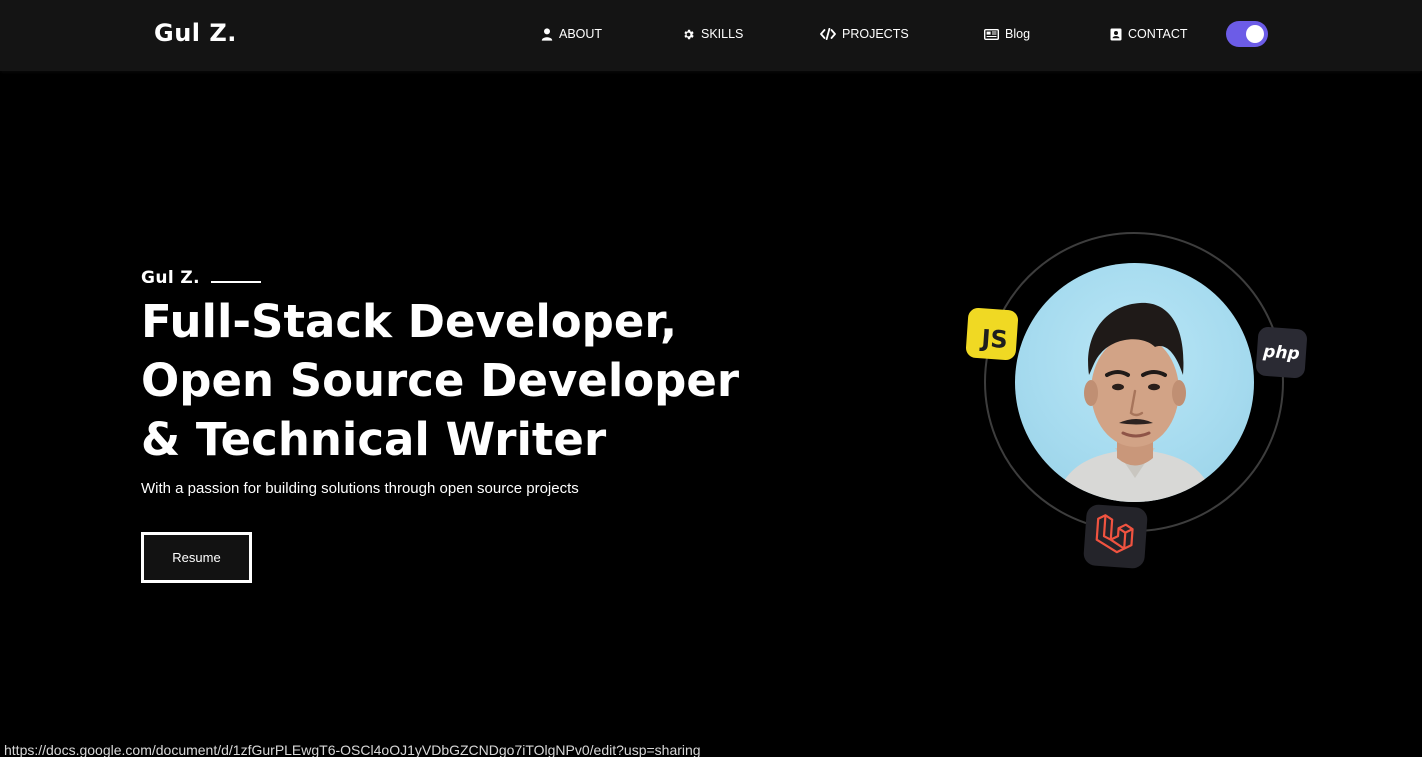  I want to click on laravel-icon, so click(1115, 536).